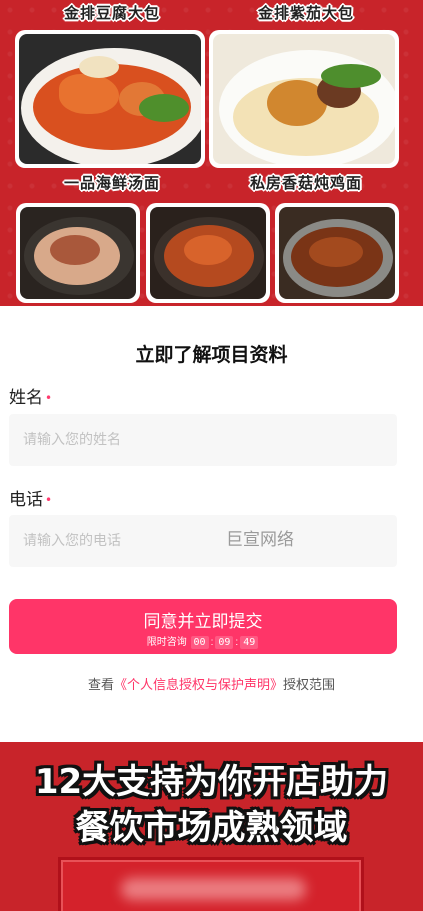  What do you see at coordinates (110, 99) in the screenshot?
I see `seafood-noodle-image` at bounding box center [110, 99].